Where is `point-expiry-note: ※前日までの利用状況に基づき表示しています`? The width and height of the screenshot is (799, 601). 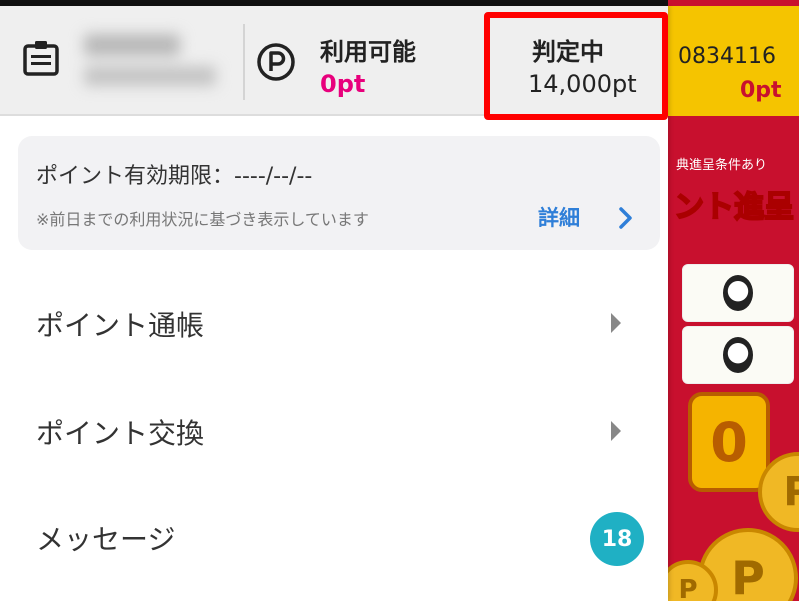 point-expiry-note: ※前日までの利用状況に基づき表示しています is located at coordinates (202, 219).